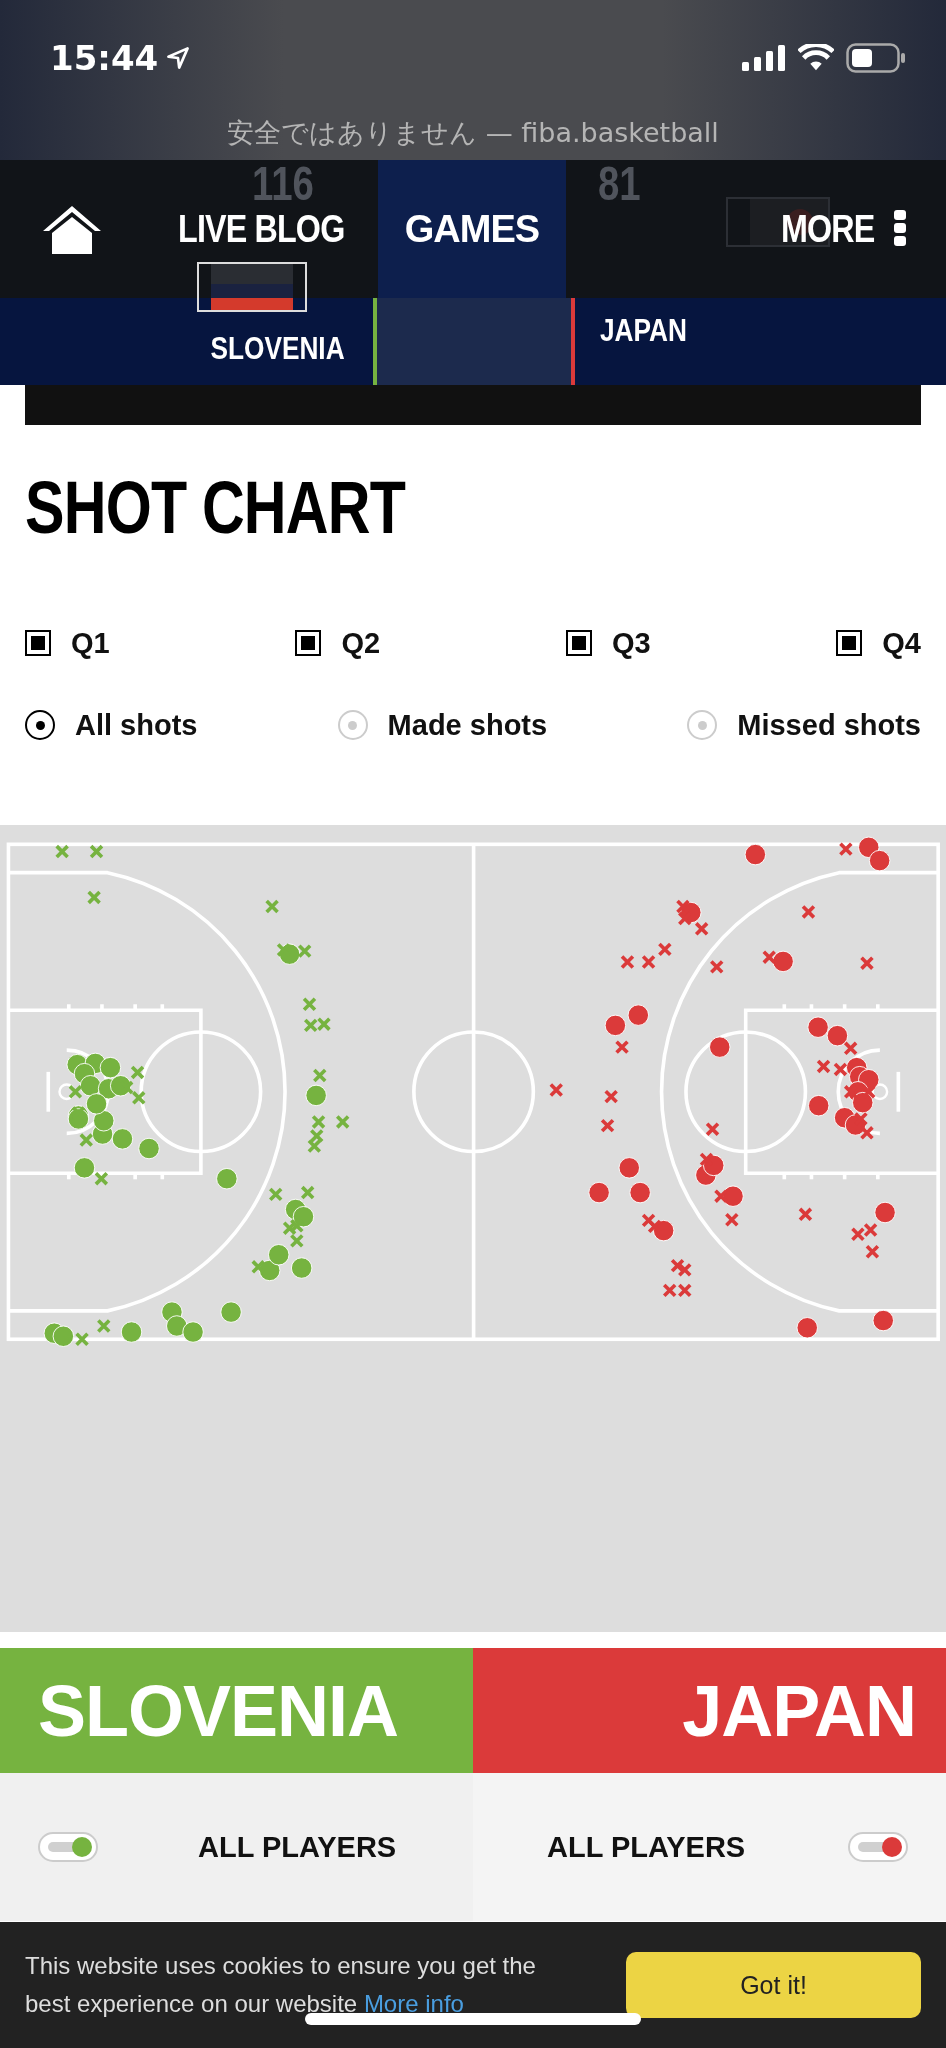 Image resolution: width=946 pixels, height=2048 pixels. I want to click on checkbox-label: Q3, so click(631, 643).